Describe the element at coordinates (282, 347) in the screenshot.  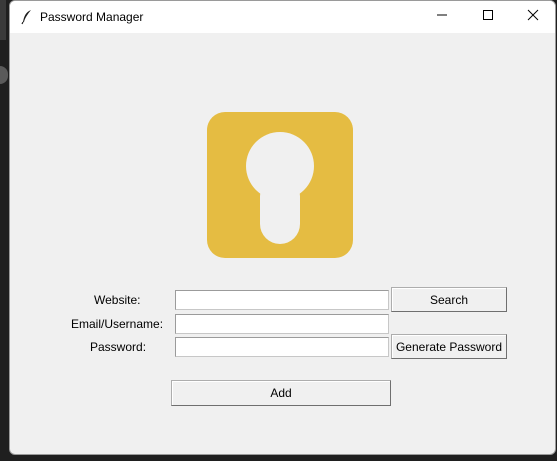
I see `password-input` at that location.